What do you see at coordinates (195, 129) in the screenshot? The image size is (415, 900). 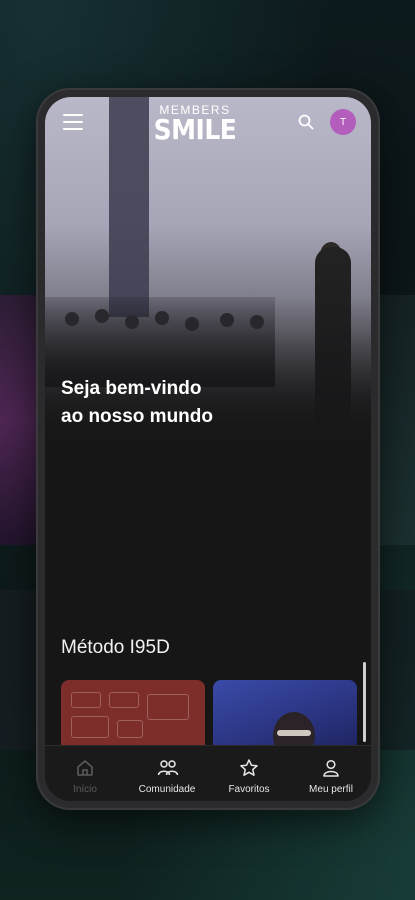 I see `logo-smile: SMILE` at bounding box center [195, 129].